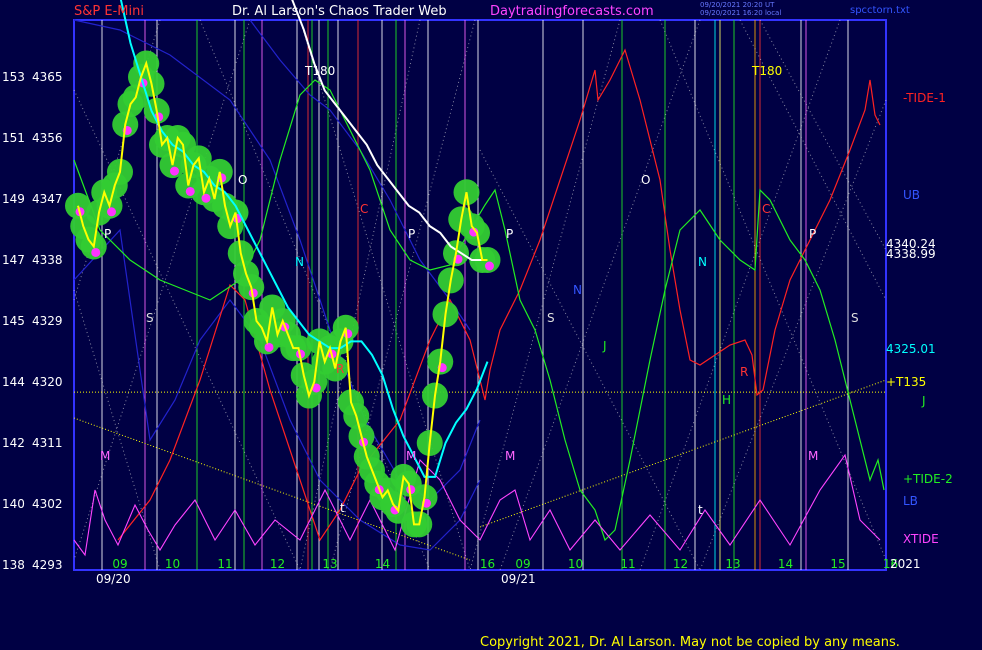 This screenshot has height=650, width=982. Describe the element at coordinates (47, 199) in the screenshot. I see `y-tick-price: 4347` at that location.